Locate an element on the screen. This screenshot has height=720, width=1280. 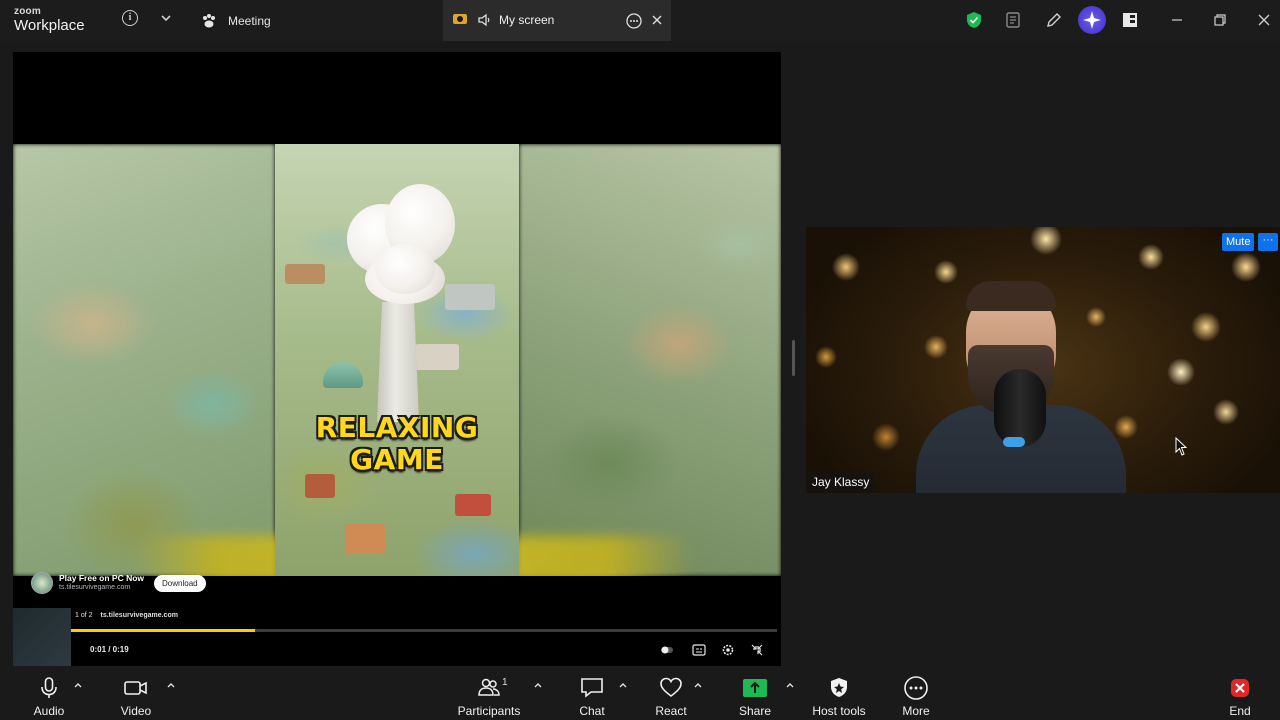
chat-button: Chat is located at coordinates (592, 694).